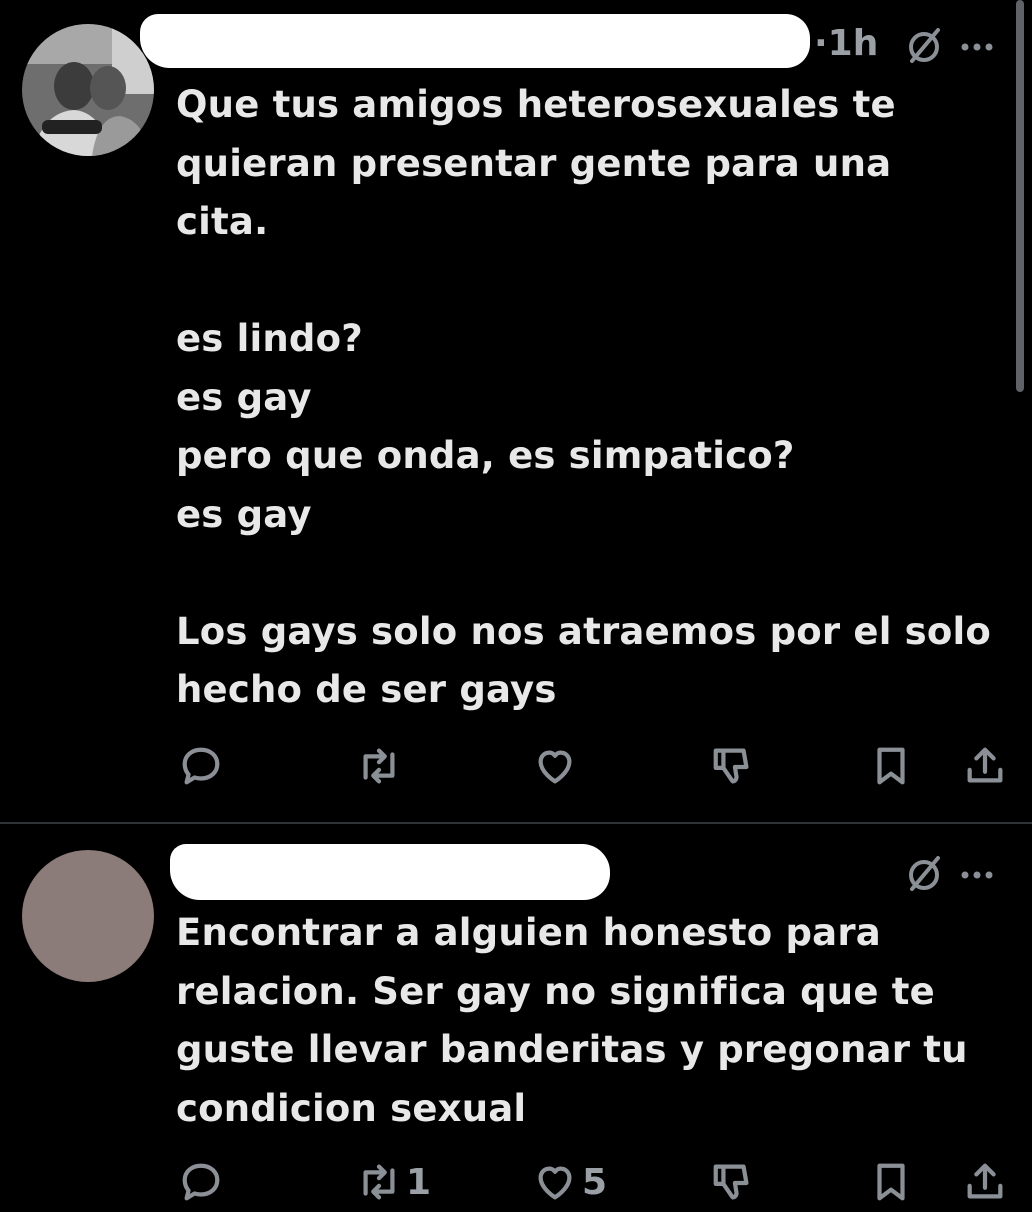 The height and width of the screenshot is (1212, 1032). Describe the element at coordinates (846, 43) in the screenshot. I see `tweet-time: ·1h` at that location.